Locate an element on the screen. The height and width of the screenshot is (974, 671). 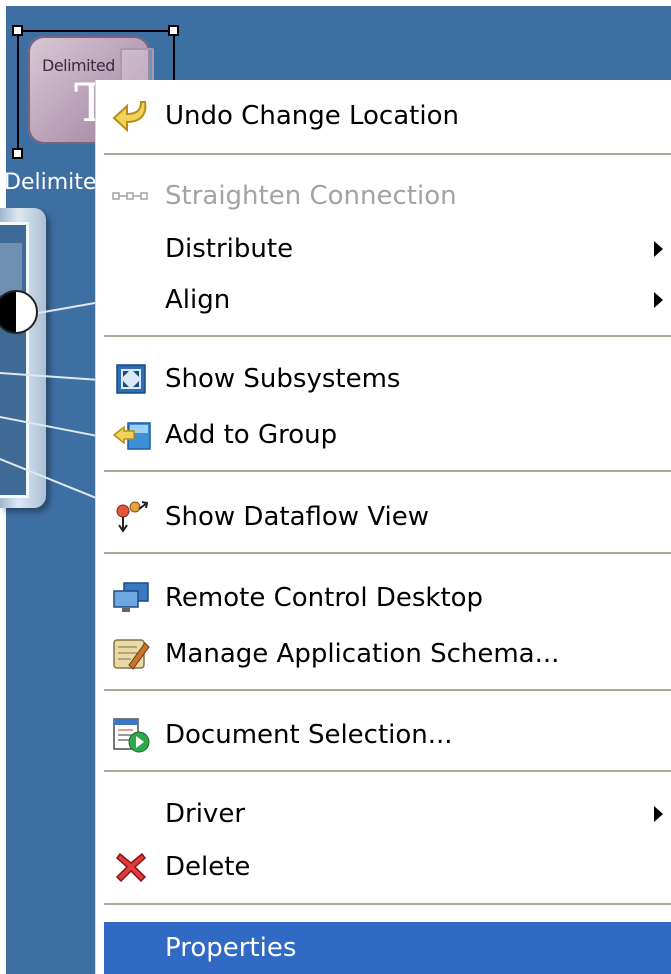
menu-item-label: Straighten Connection is located at coordinates (311, 196).